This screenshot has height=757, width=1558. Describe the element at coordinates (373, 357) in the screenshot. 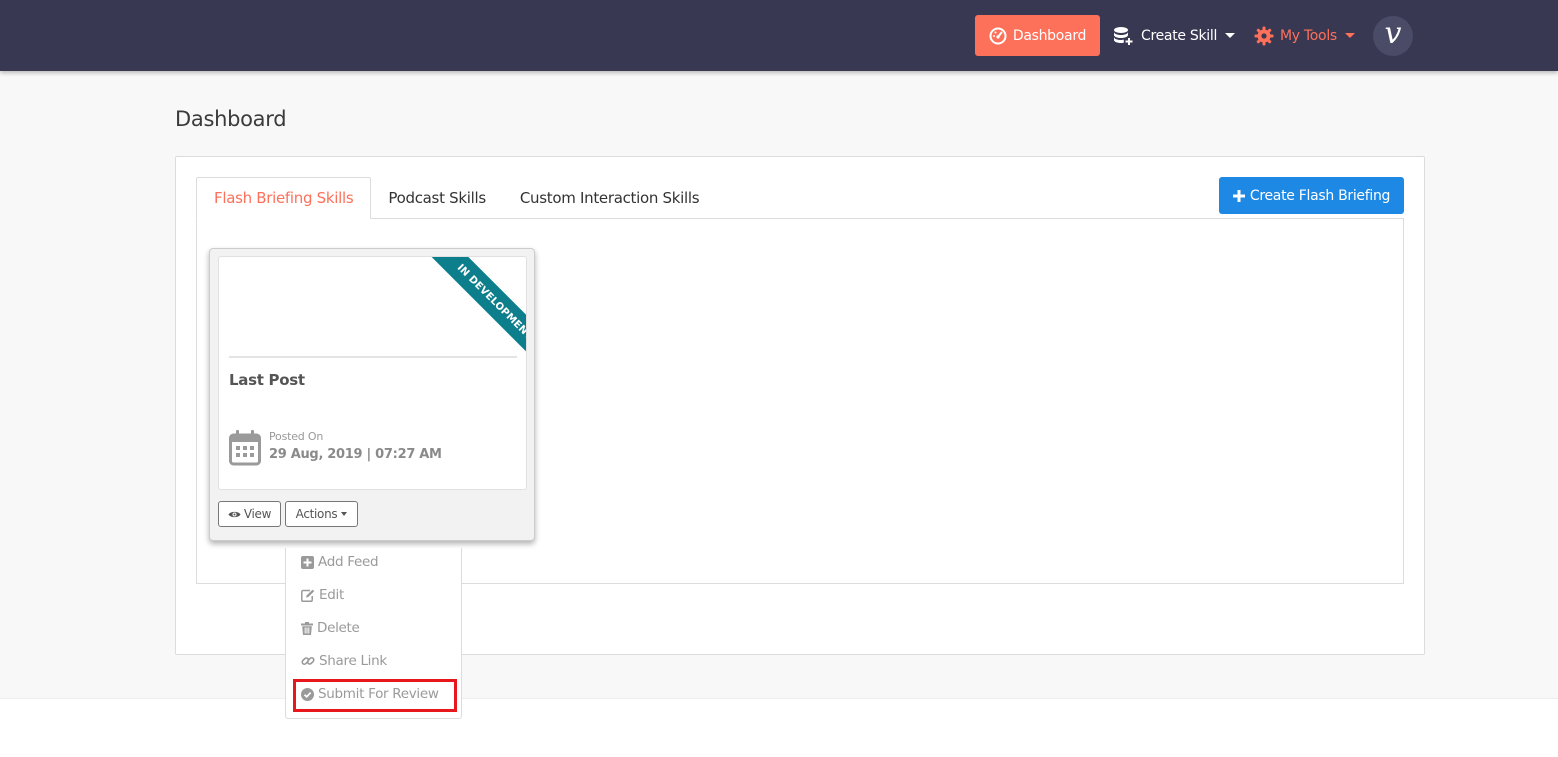

I see `card-divider` at that location.